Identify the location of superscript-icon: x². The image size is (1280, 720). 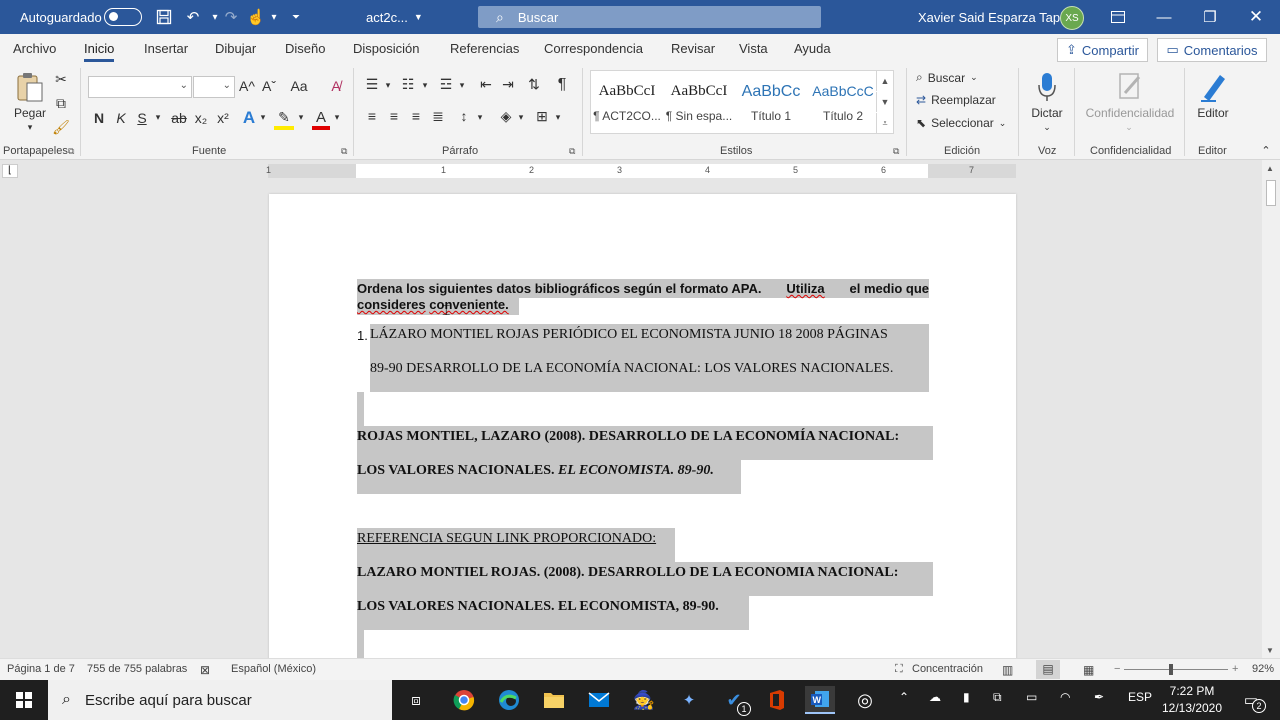
(223, 118).